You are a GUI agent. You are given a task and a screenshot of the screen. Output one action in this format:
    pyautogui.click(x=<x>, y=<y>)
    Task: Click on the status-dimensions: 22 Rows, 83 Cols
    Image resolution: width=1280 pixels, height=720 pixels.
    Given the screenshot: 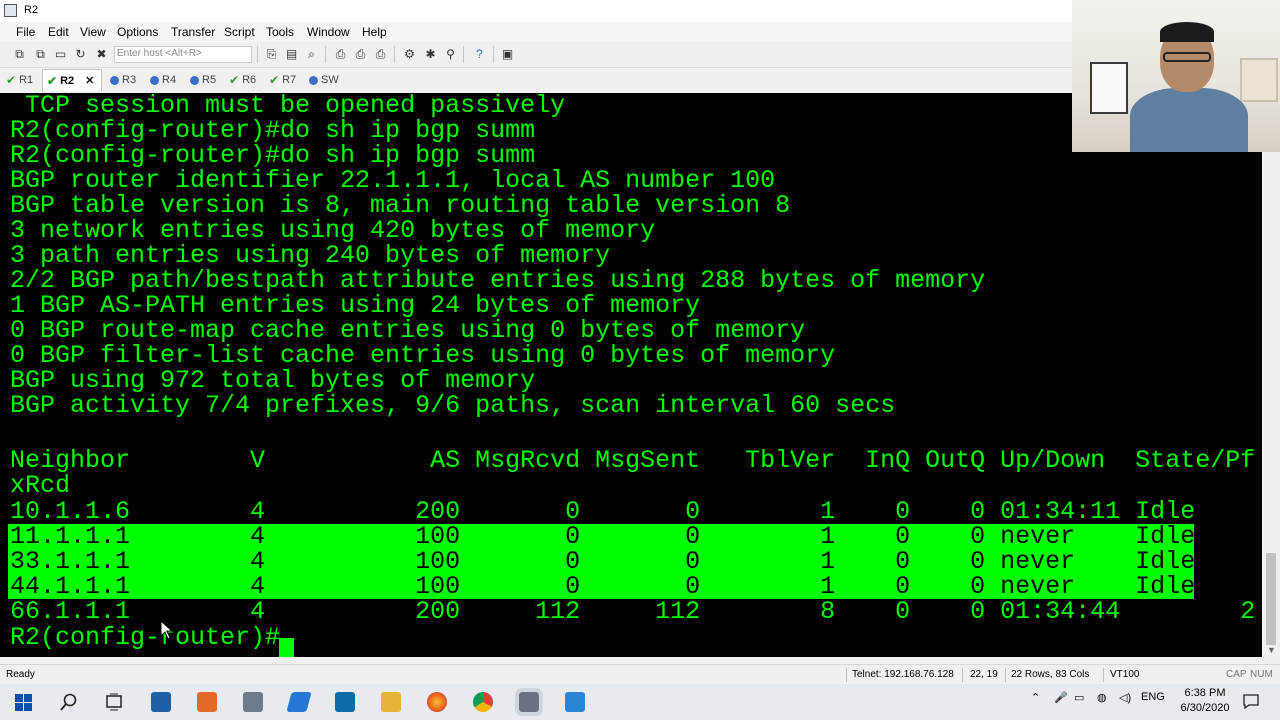 What is the action you would take?
    pyautogui.click(x=1050, y=674)
    